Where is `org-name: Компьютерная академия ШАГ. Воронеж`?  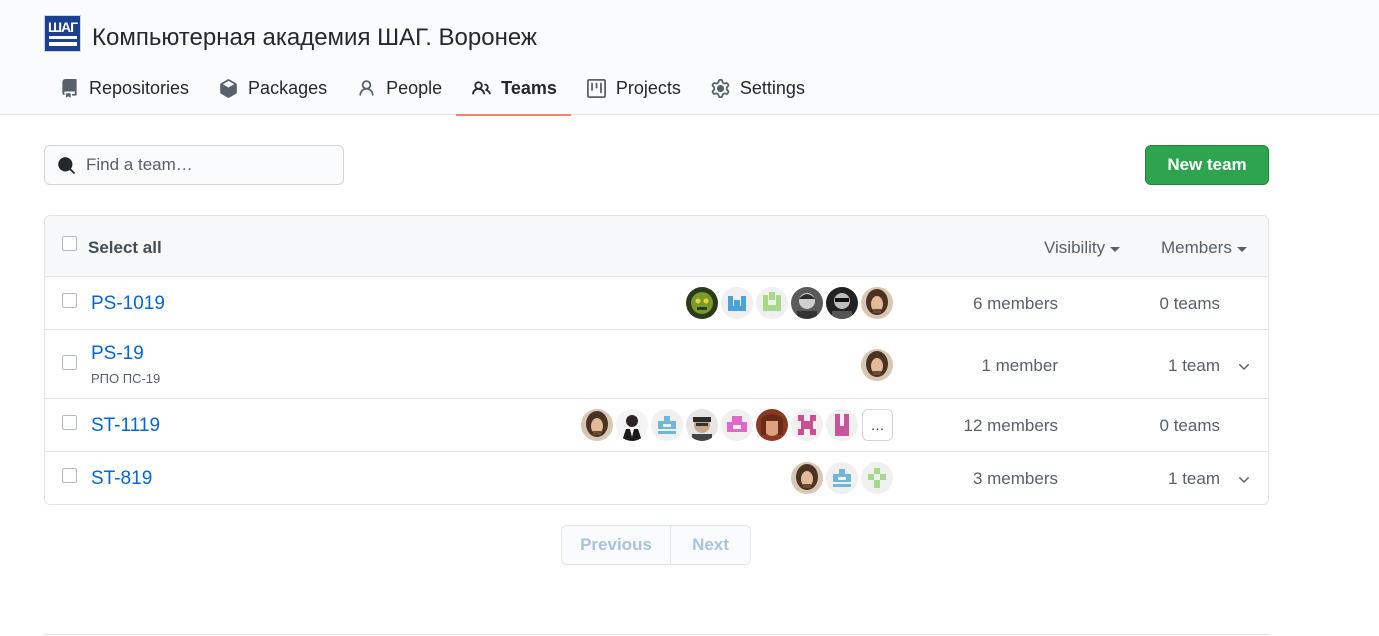
org-name: Компьютерная академия ШАГ. Воронеж is located at coordinates (314, 38).